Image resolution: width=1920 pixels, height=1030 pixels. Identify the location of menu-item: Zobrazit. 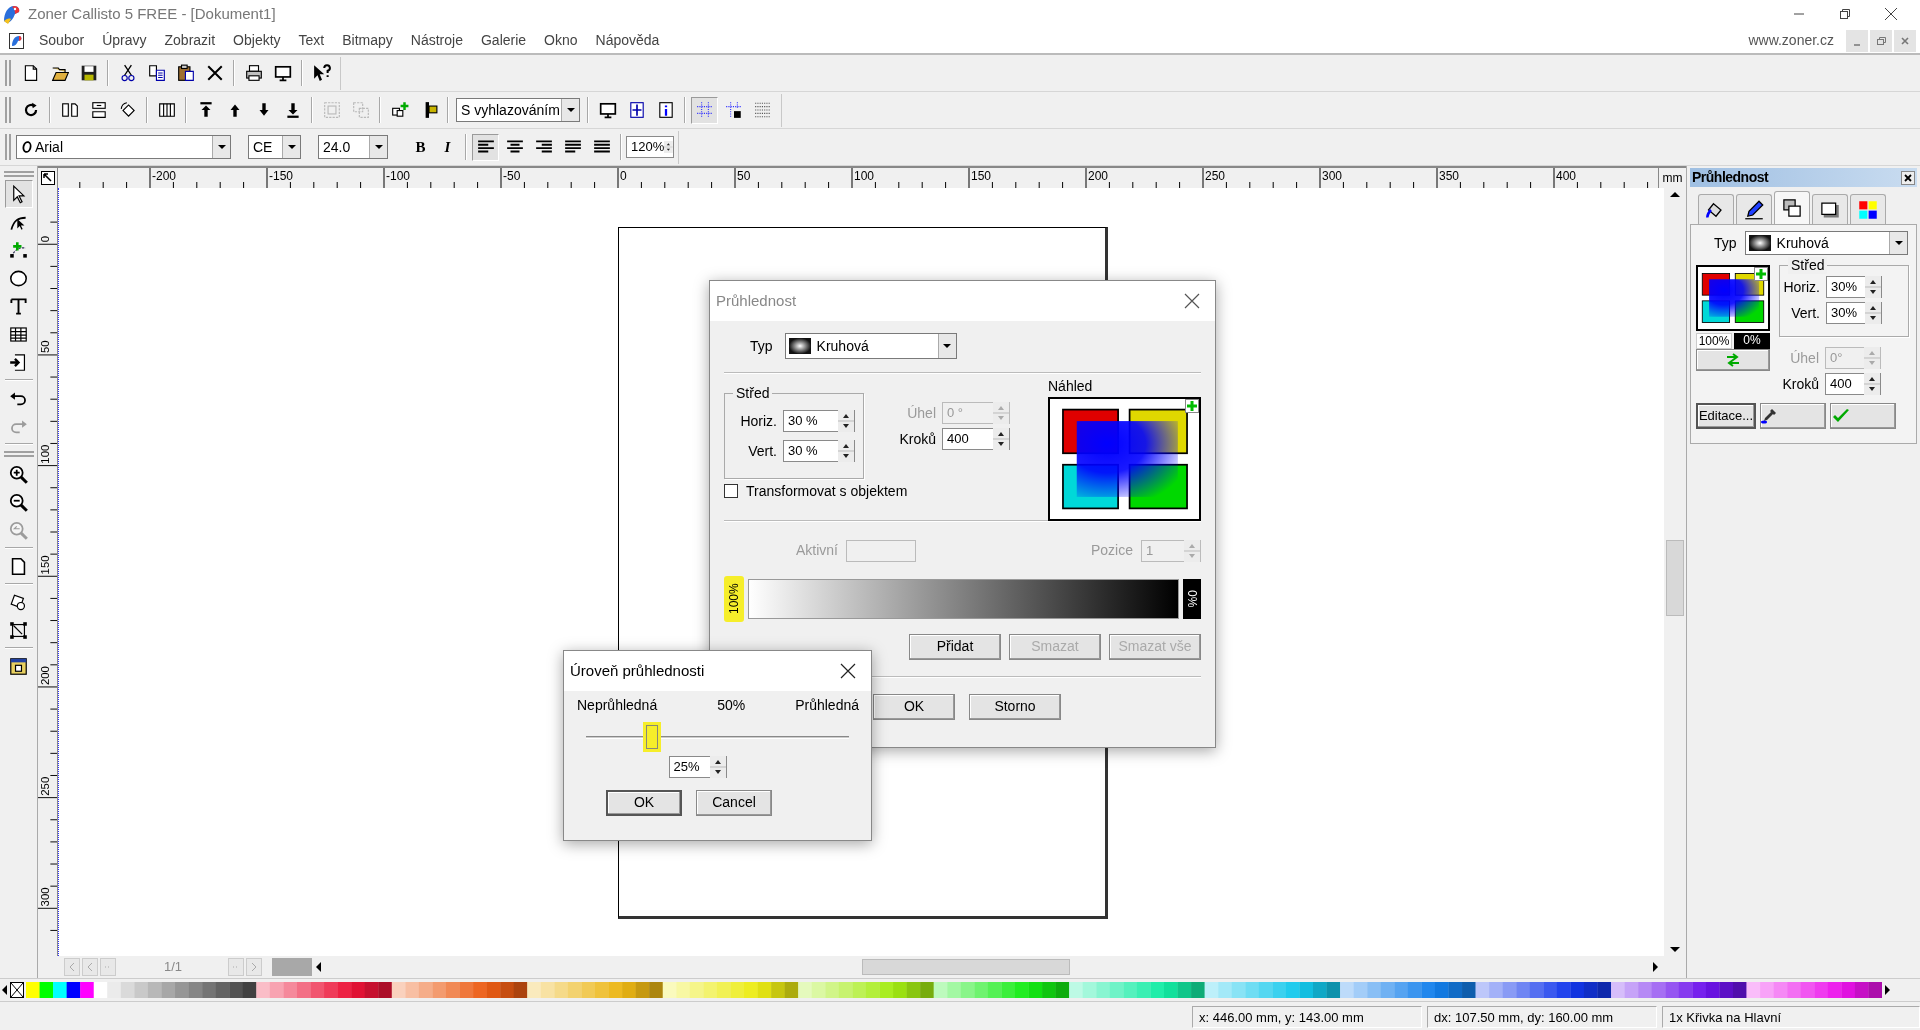
(190, 40).